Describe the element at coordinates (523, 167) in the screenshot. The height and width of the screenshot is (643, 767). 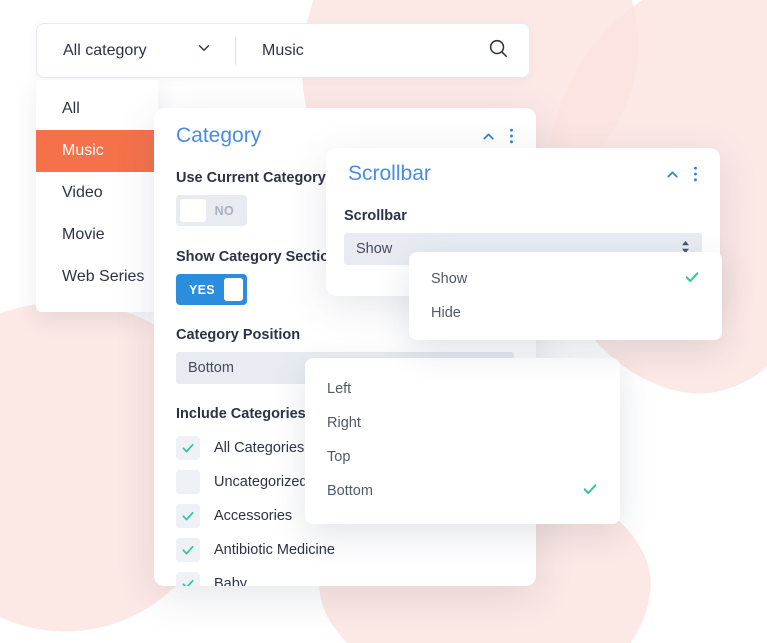
I see `scrollbar-panel-header: Scrollbar` at that location.